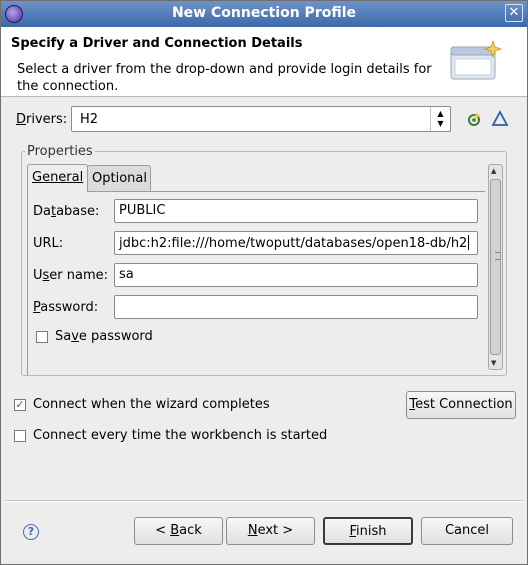  I want to click on database-field: PUBLIC, so click(296, 211).